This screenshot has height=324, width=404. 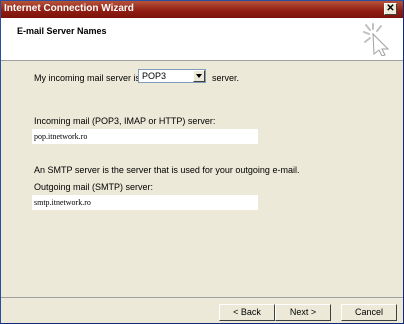 I want to click on wizard-icon, so click(x=376, y=40).